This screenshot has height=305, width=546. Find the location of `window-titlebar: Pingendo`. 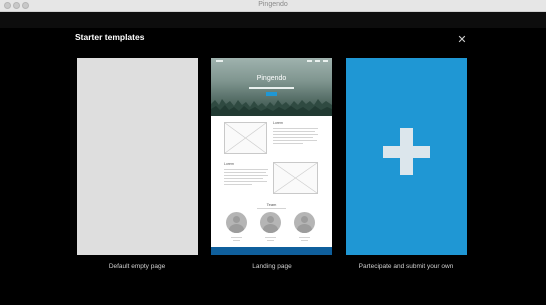

window-titlebar: Pingendo is located at coordinates (273, 6).